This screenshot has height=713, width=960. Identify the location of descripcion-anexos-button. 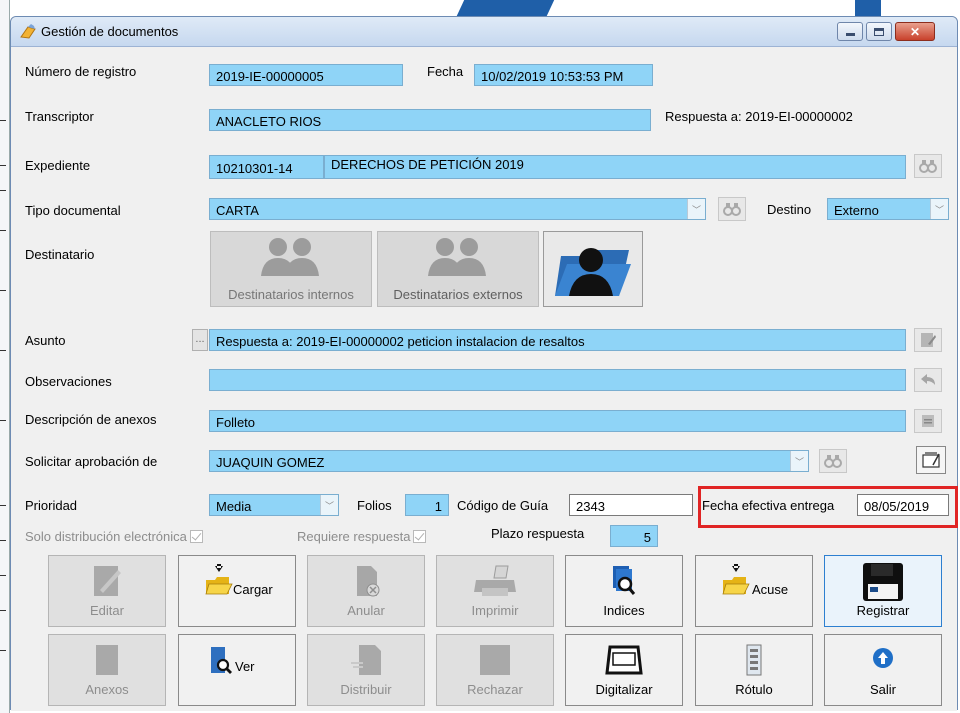
(928, 421).